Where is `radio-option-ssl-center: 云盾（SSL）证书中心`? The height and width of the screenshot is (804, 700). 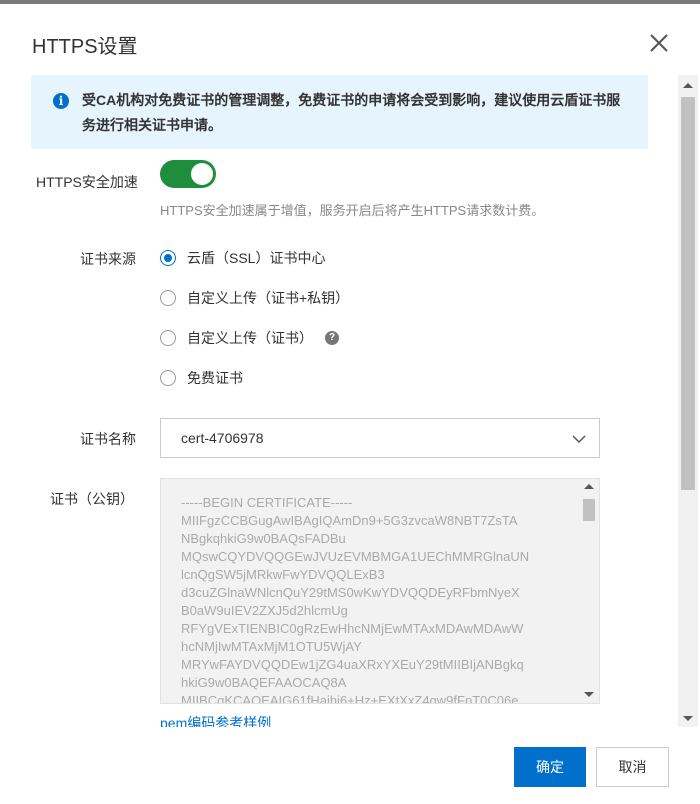 radio-option-ssl-center: 云盾（SSL）证书中心 is located at coordinates (242, 258).